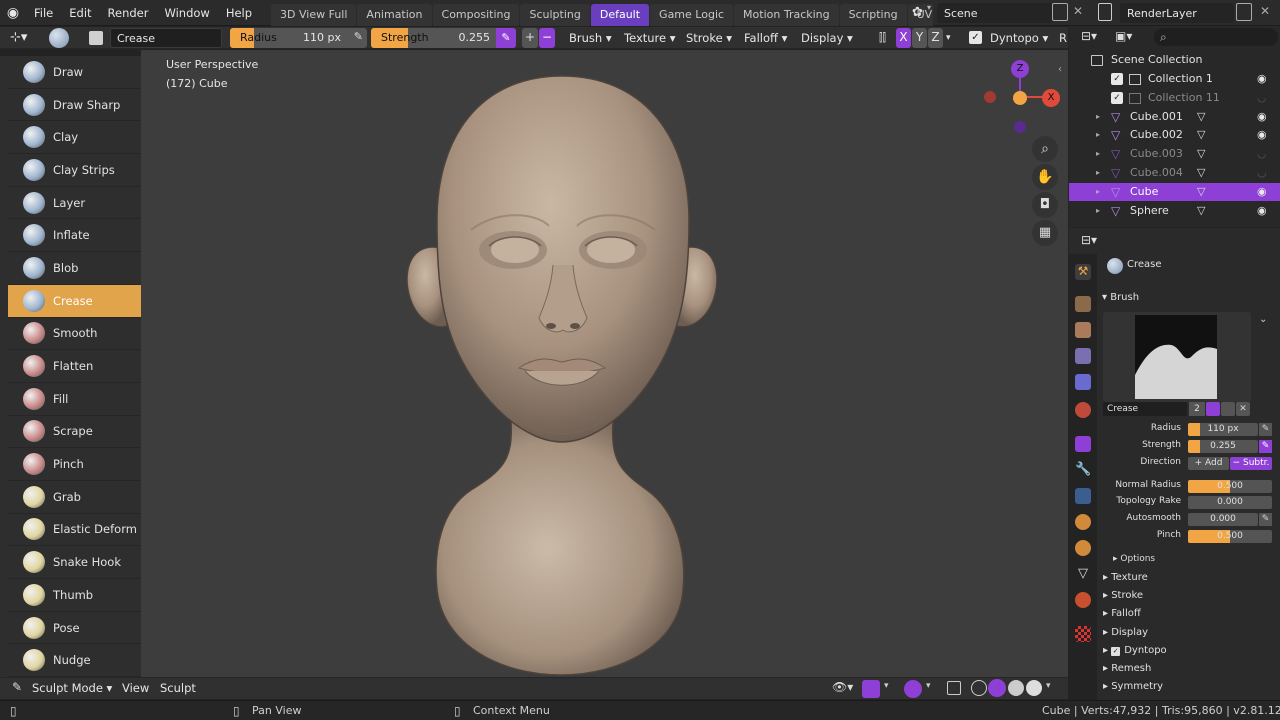 The height and width of the screenshot is (720, 1280). I want to click on new-scene-icon, so click(1060, 12).